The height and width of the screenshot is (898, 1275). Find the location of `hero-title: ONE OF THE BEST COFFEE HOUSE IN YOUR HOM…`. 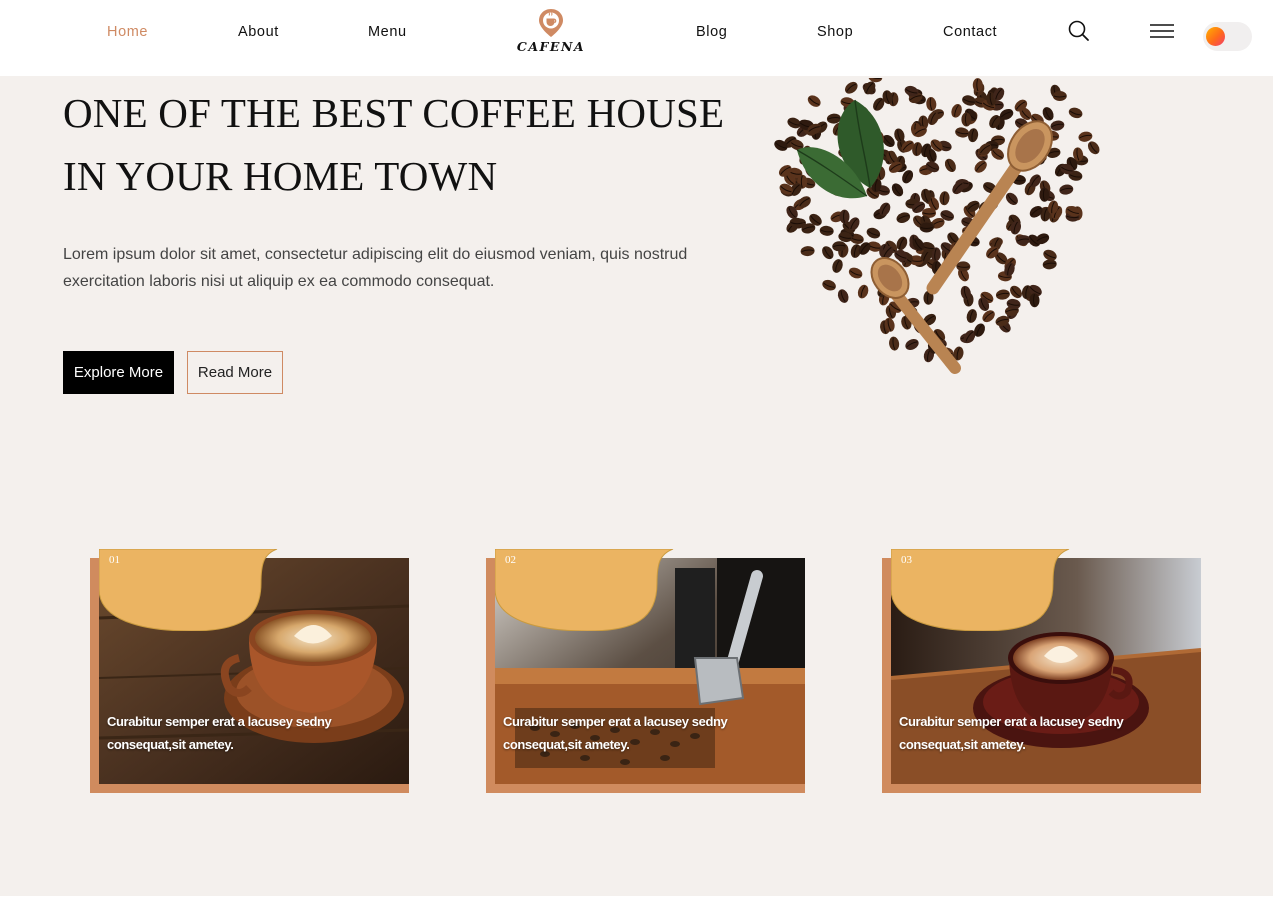

hero-title: ONE OF THE BEST COFFEE HOUSE IN YOUR HOM… is located at coordinates (413, 145).